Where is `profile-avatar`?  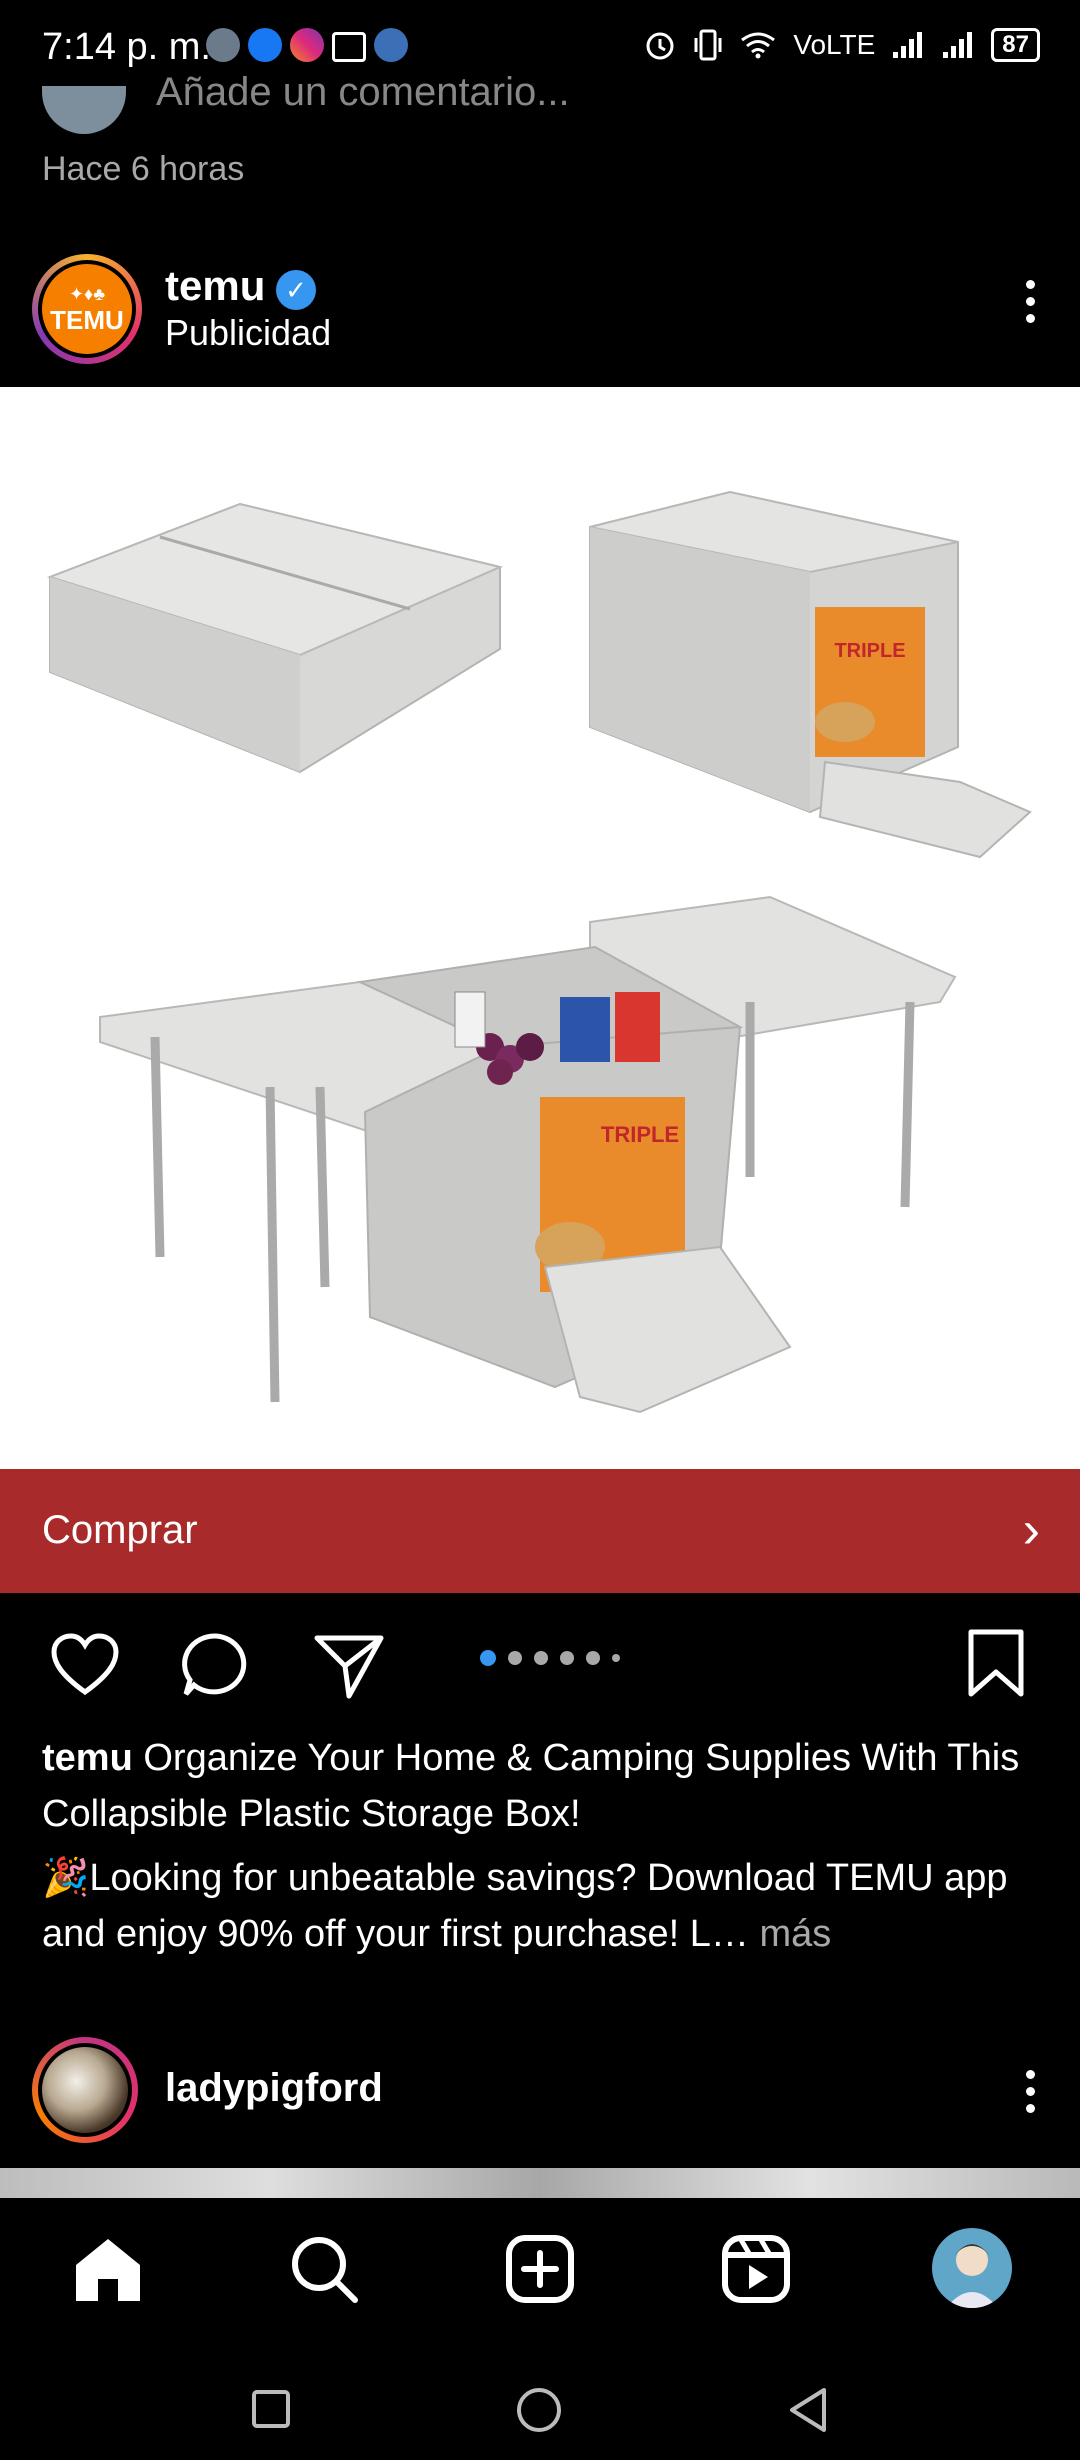
profile-avatar is located at coordinates (972, 2268).